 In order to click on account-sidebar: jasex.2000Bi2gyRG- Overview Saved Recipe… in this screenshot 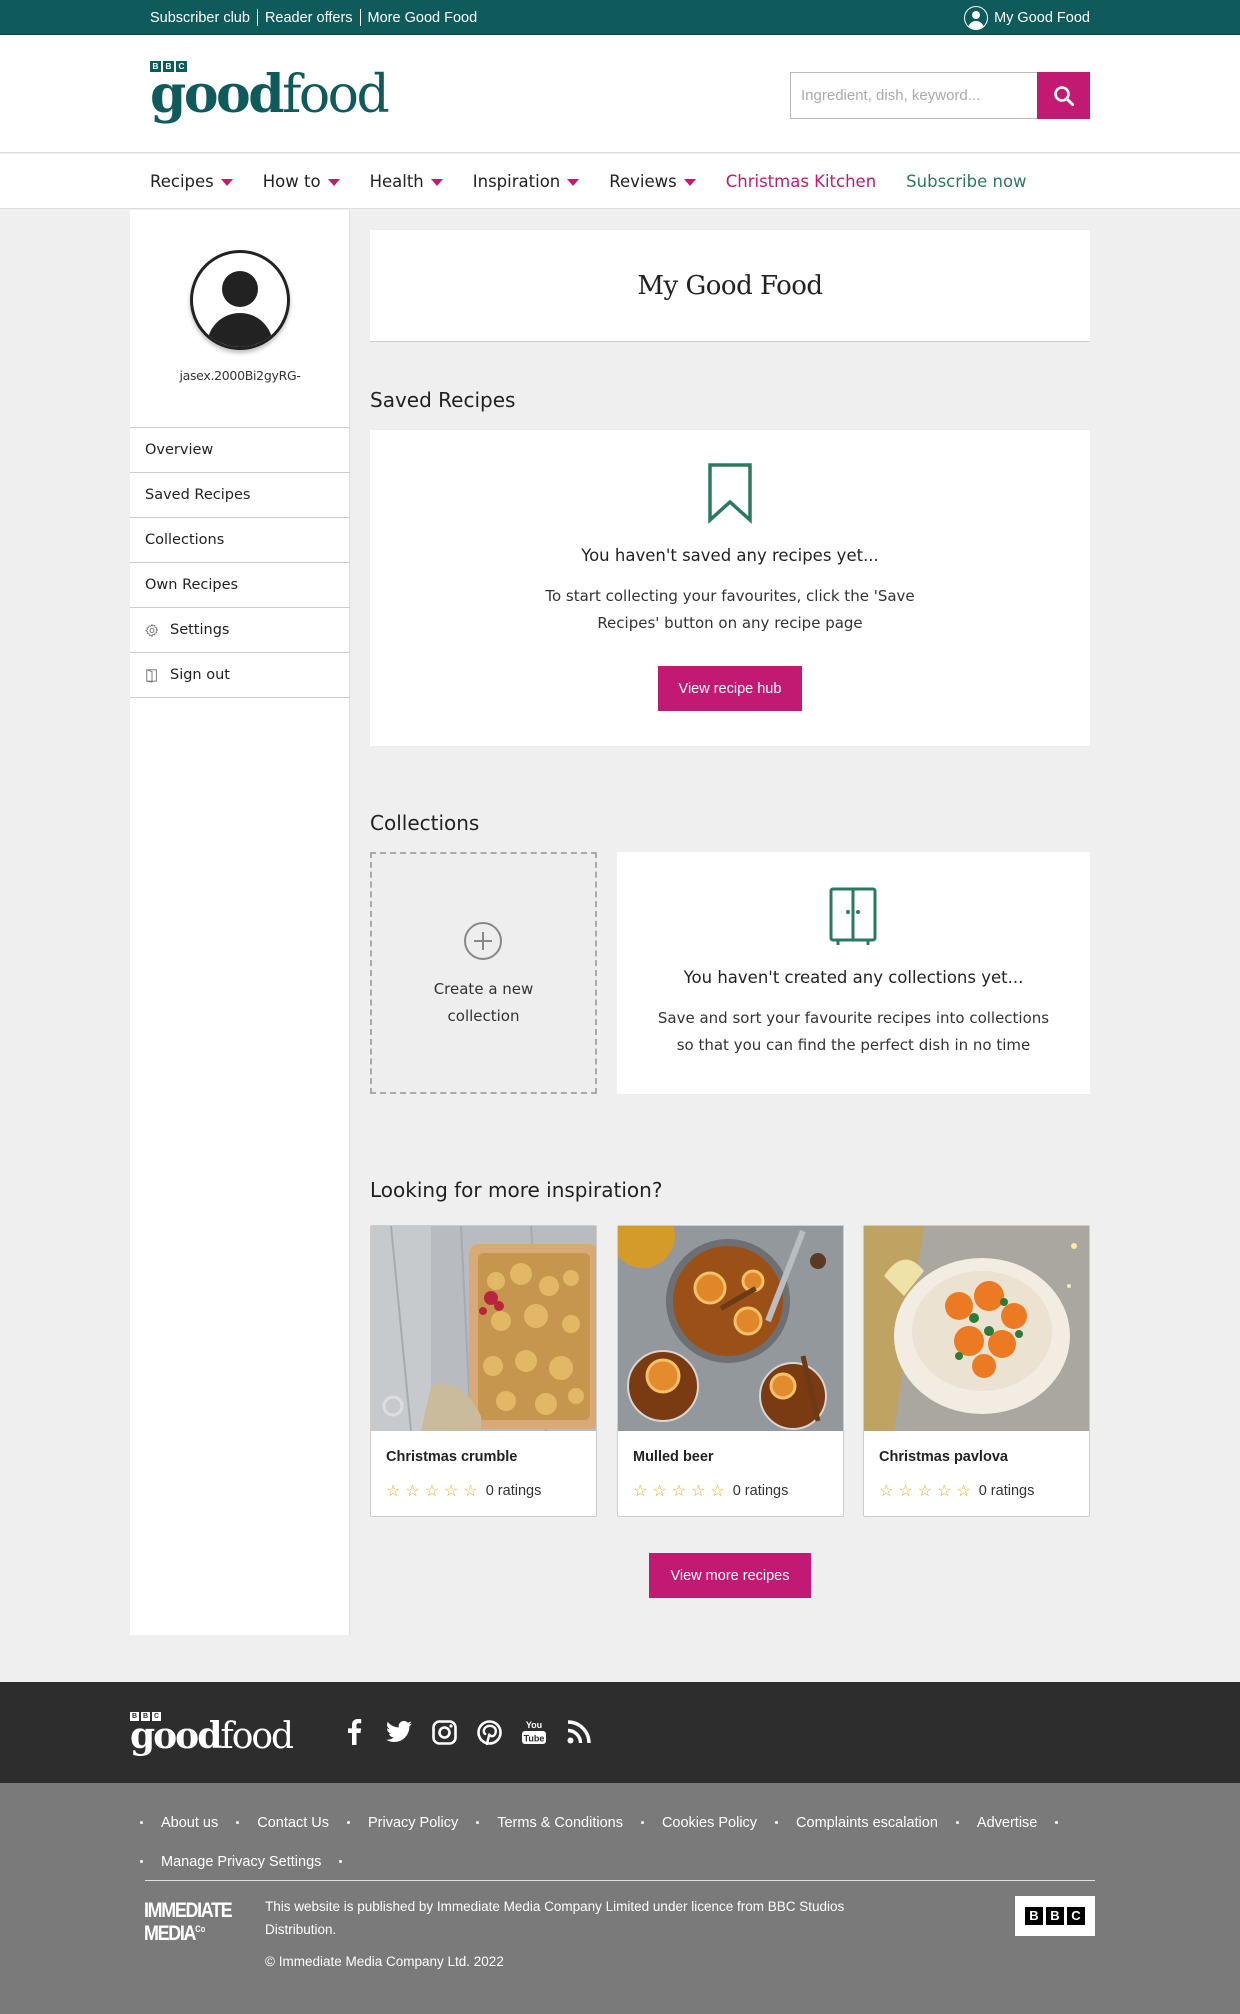, I will do `click(240, 922)`.